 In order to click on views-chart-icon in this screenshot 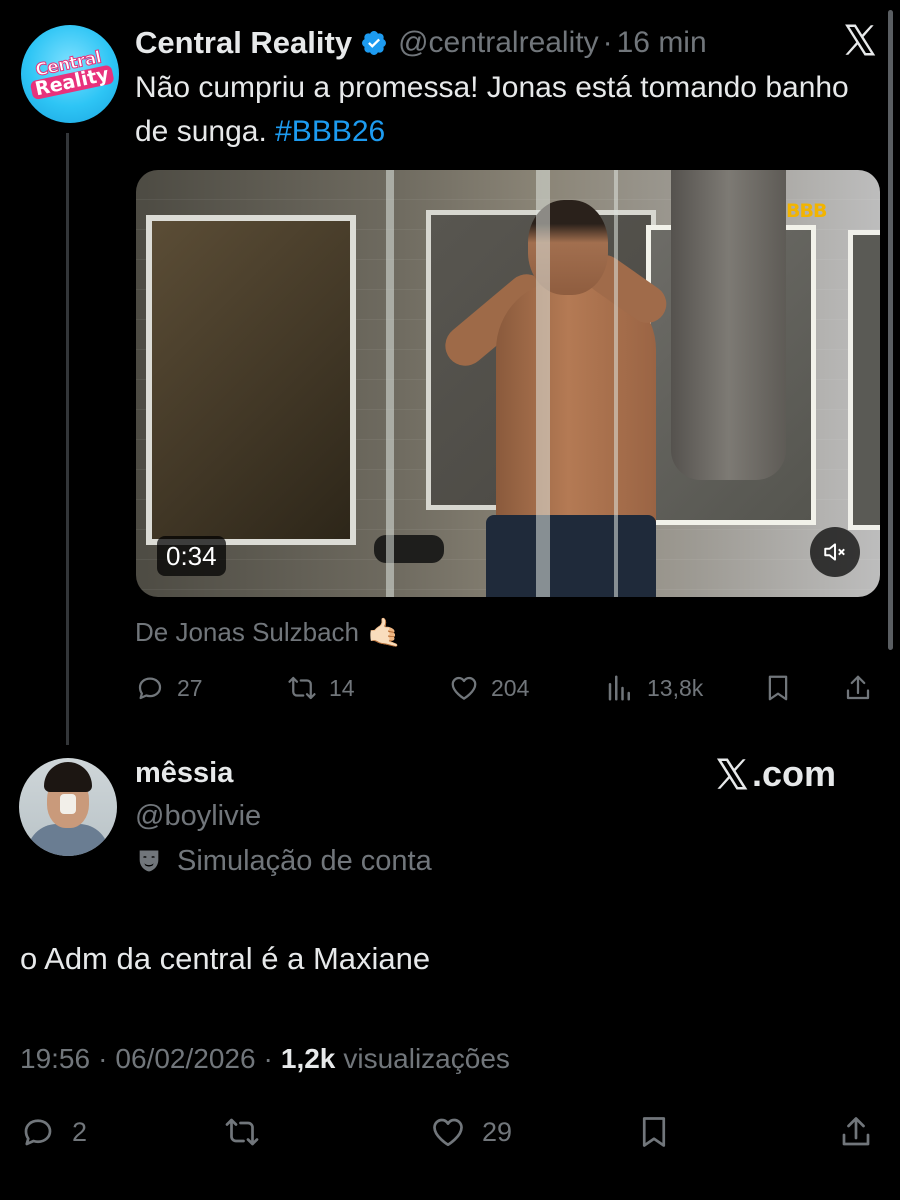, I will do `click(619, 688)`.